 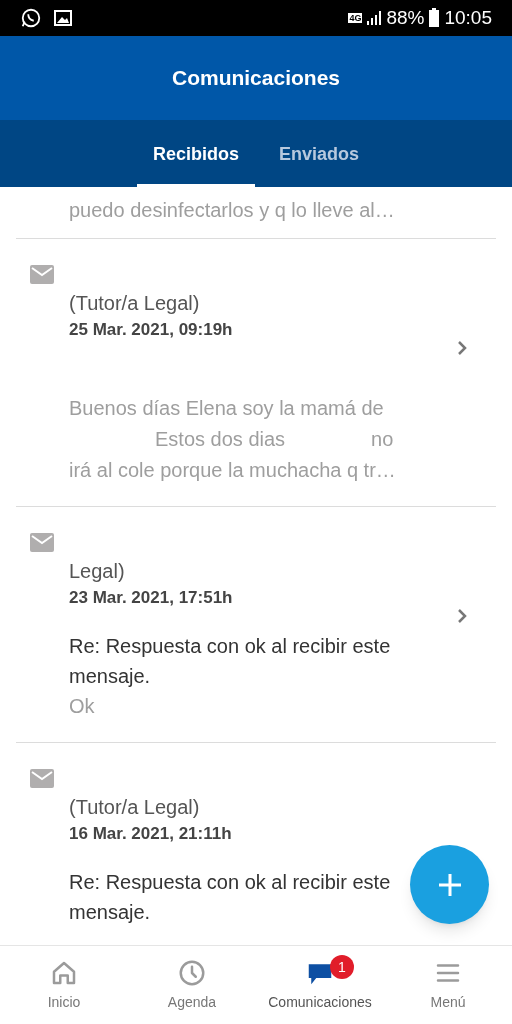 I want to click on message-preview: no, so click(x=382, y=439).